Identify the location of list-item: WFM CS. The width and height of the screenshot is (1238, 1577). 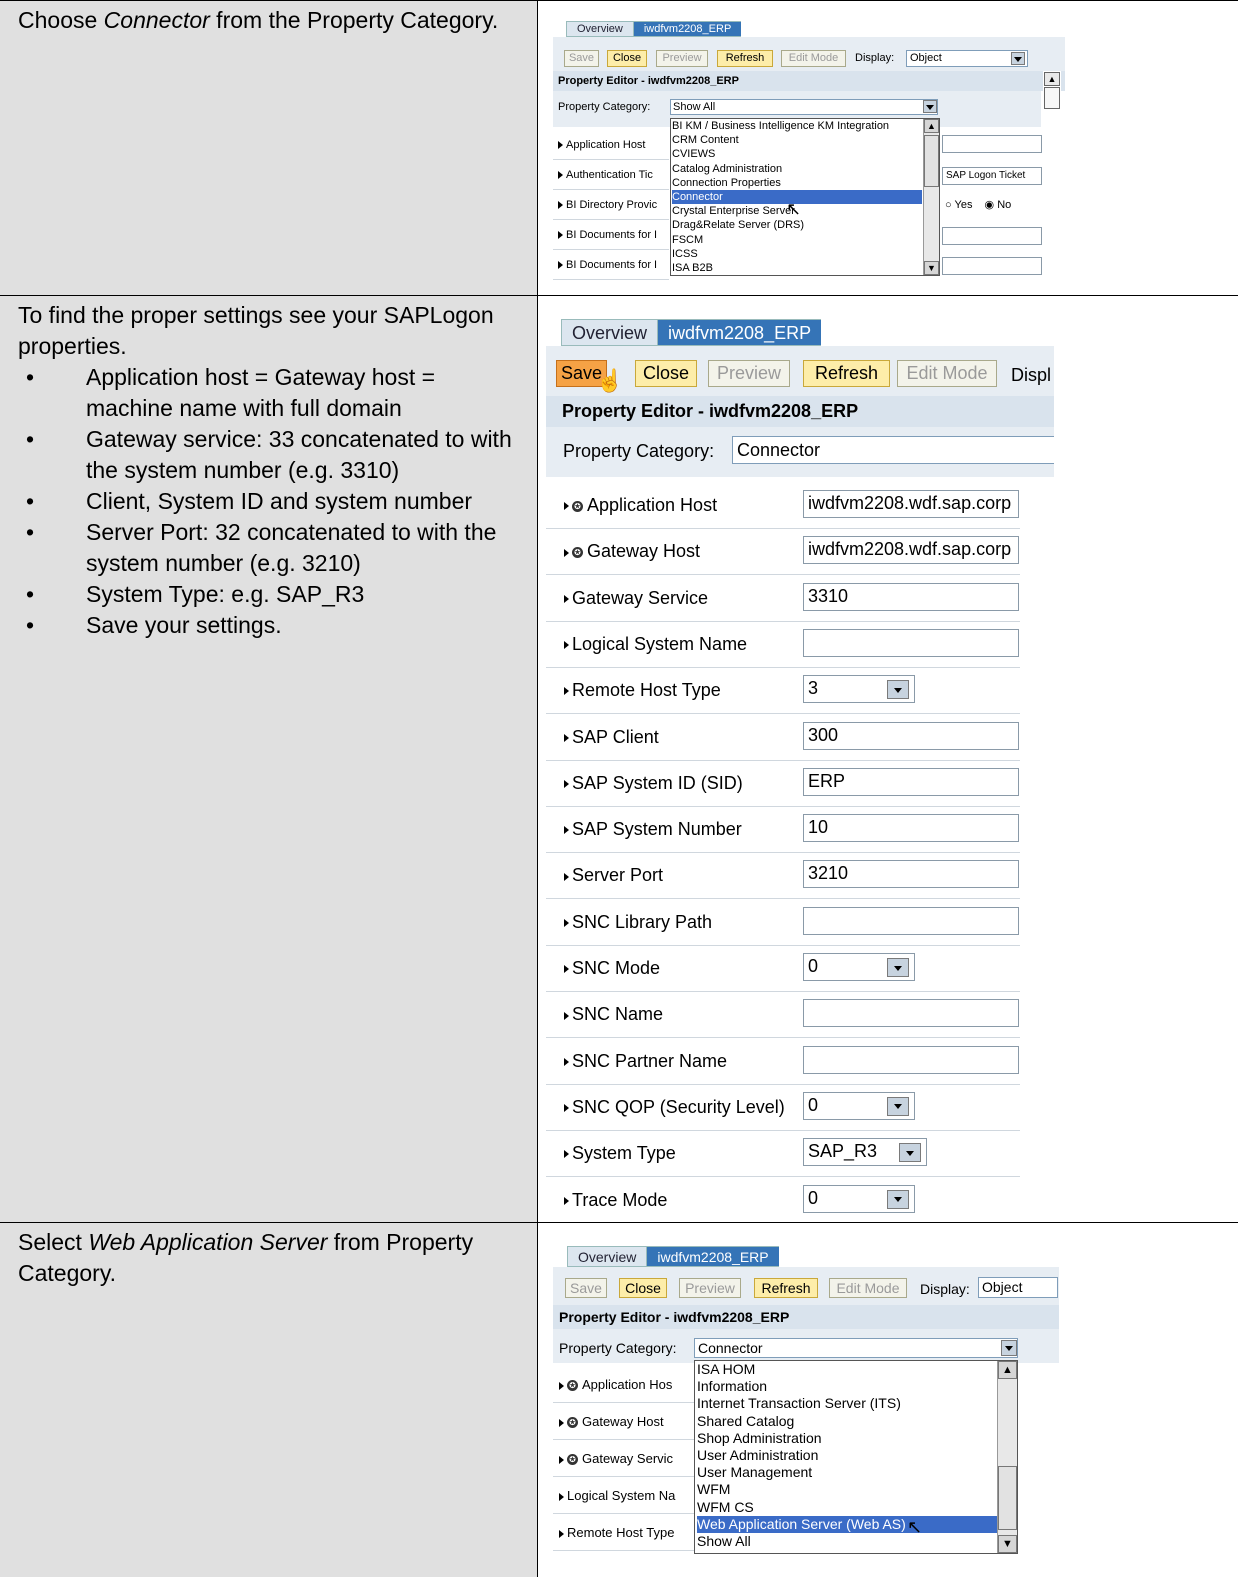
(857, 1507).